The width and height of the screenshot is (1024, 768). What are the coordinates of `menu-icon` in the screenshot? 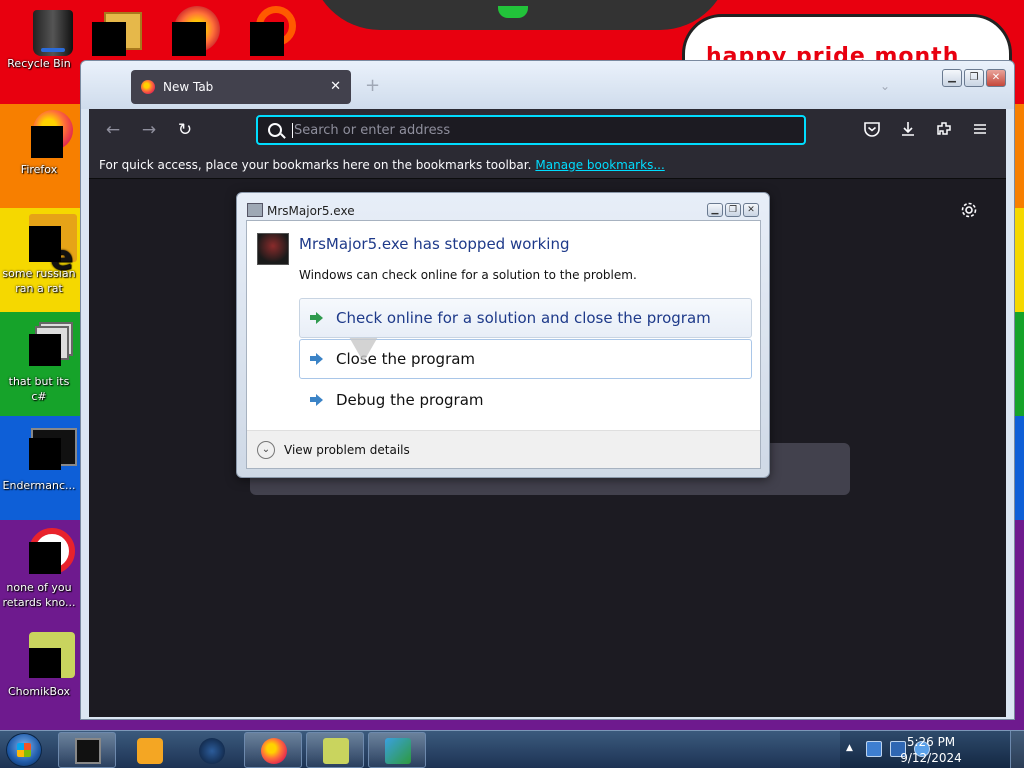 It's located at (980, 130).